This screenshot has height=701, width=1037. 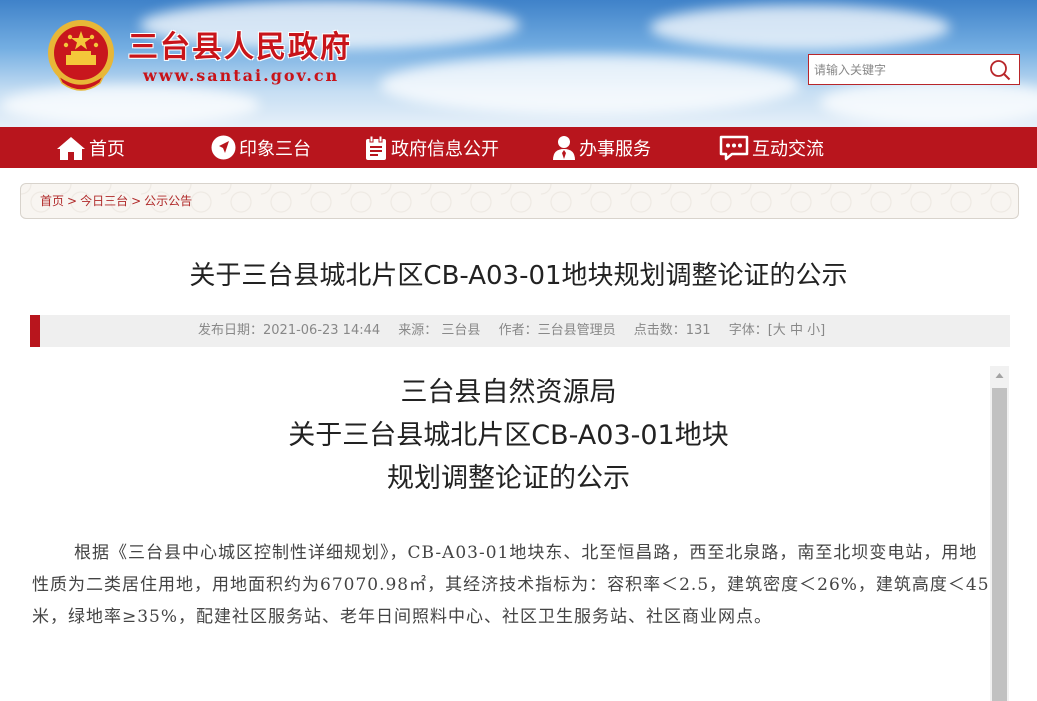 I want to click on search-input, so click(x=896, y=69).